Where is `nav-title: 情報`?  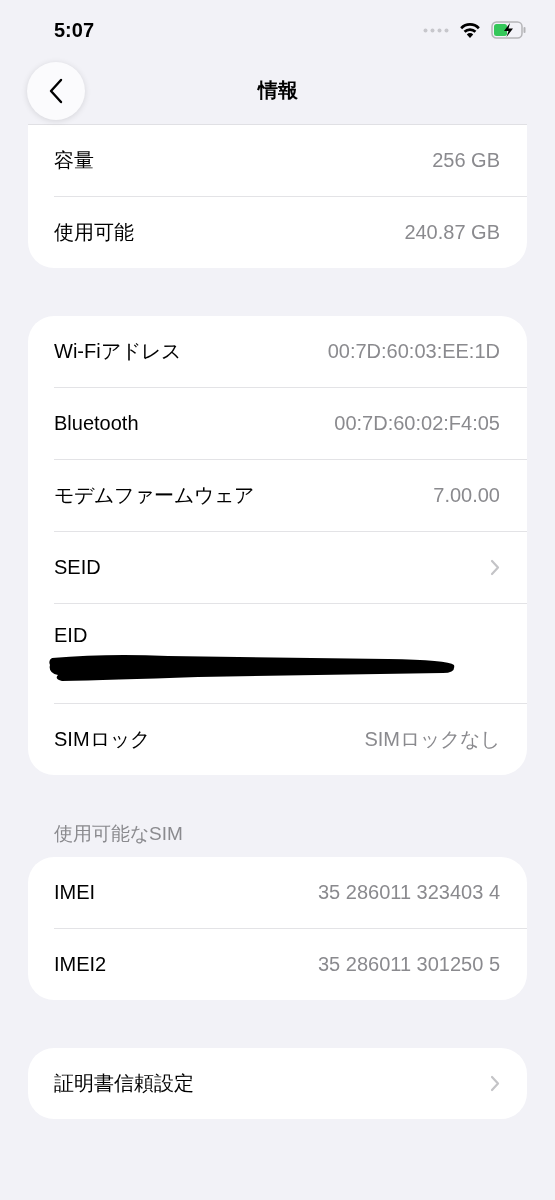 nav-title: 情報 is located at coordinates (277, 90).